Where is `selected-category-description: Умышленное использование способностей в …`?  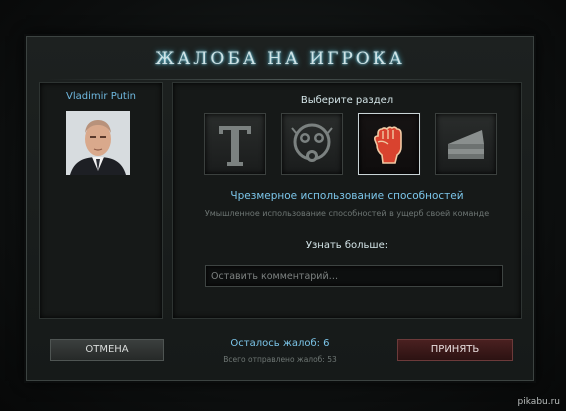
selected-category-description: Умышленное использование способностей в … is located at coordinates (347, 213).